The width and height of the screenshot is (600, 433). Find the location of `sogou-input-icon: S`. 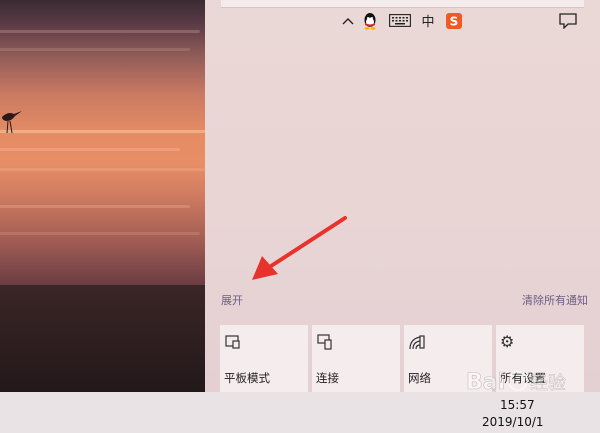

sogou-input-icon: S is located at coordinates (454, 20).